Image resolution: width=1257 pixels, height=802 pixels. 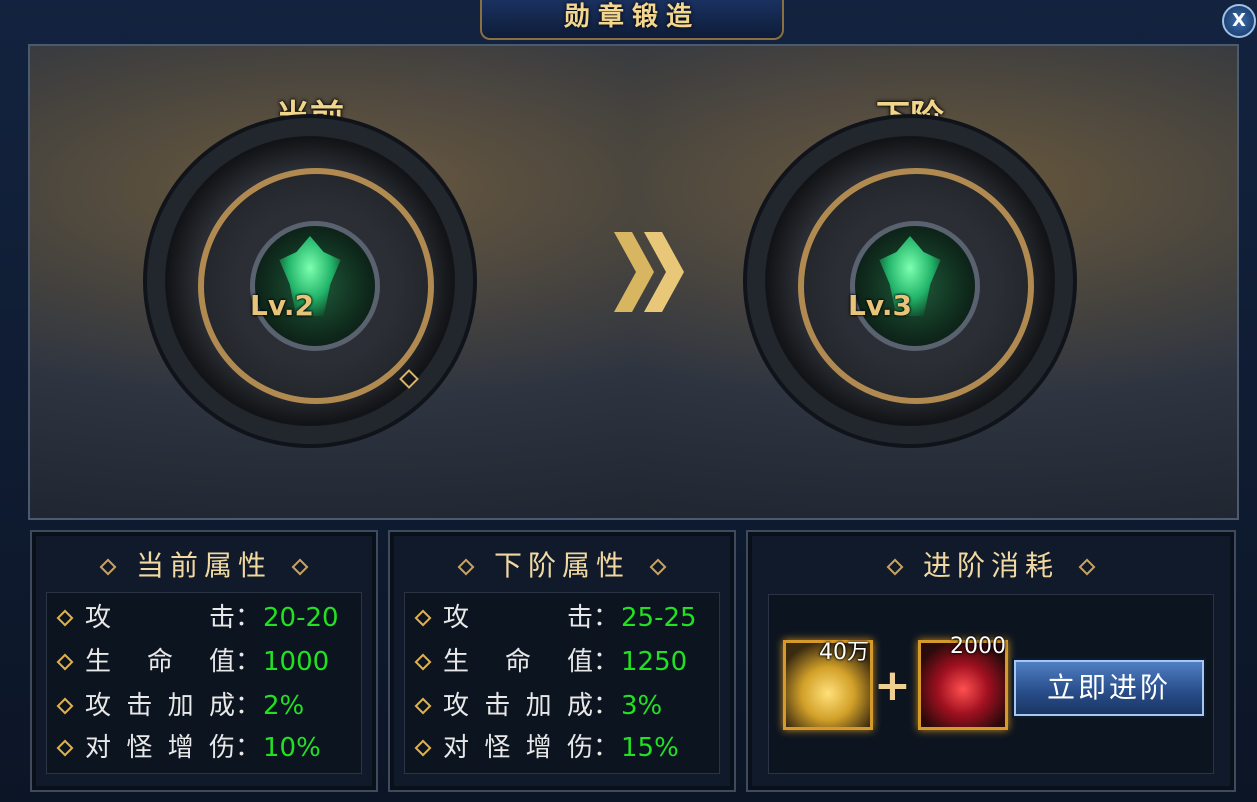 What do you see at coordinates (654, 661) in the screenshot?
I see `attribute-value: 1250` at bounding box center [654, 661].